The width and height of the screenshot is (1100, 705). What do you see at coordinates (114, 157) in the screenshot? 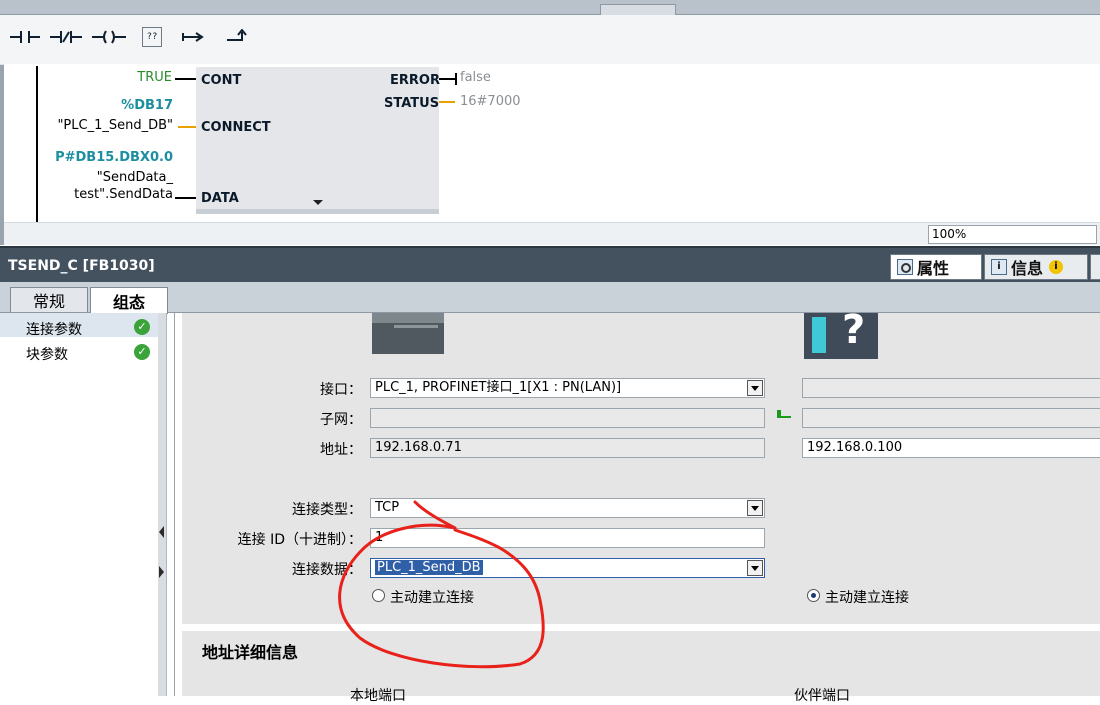
I see `data-address: P#DB15.DBX0.0` at bounding box center [114, 157].